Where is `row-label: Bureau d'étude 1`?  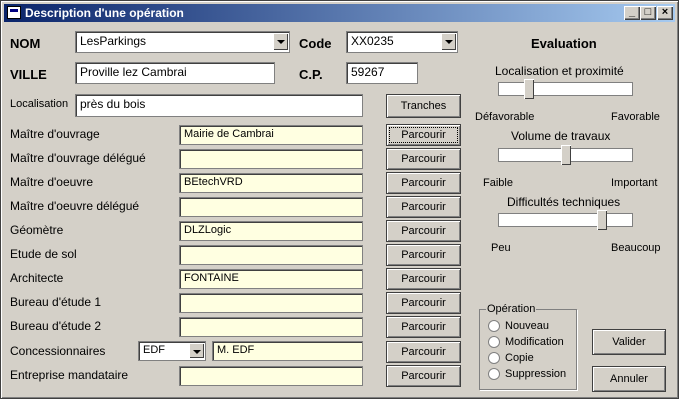
row-label: Bureau d'étude 1 is located at coordinates (56, 302).